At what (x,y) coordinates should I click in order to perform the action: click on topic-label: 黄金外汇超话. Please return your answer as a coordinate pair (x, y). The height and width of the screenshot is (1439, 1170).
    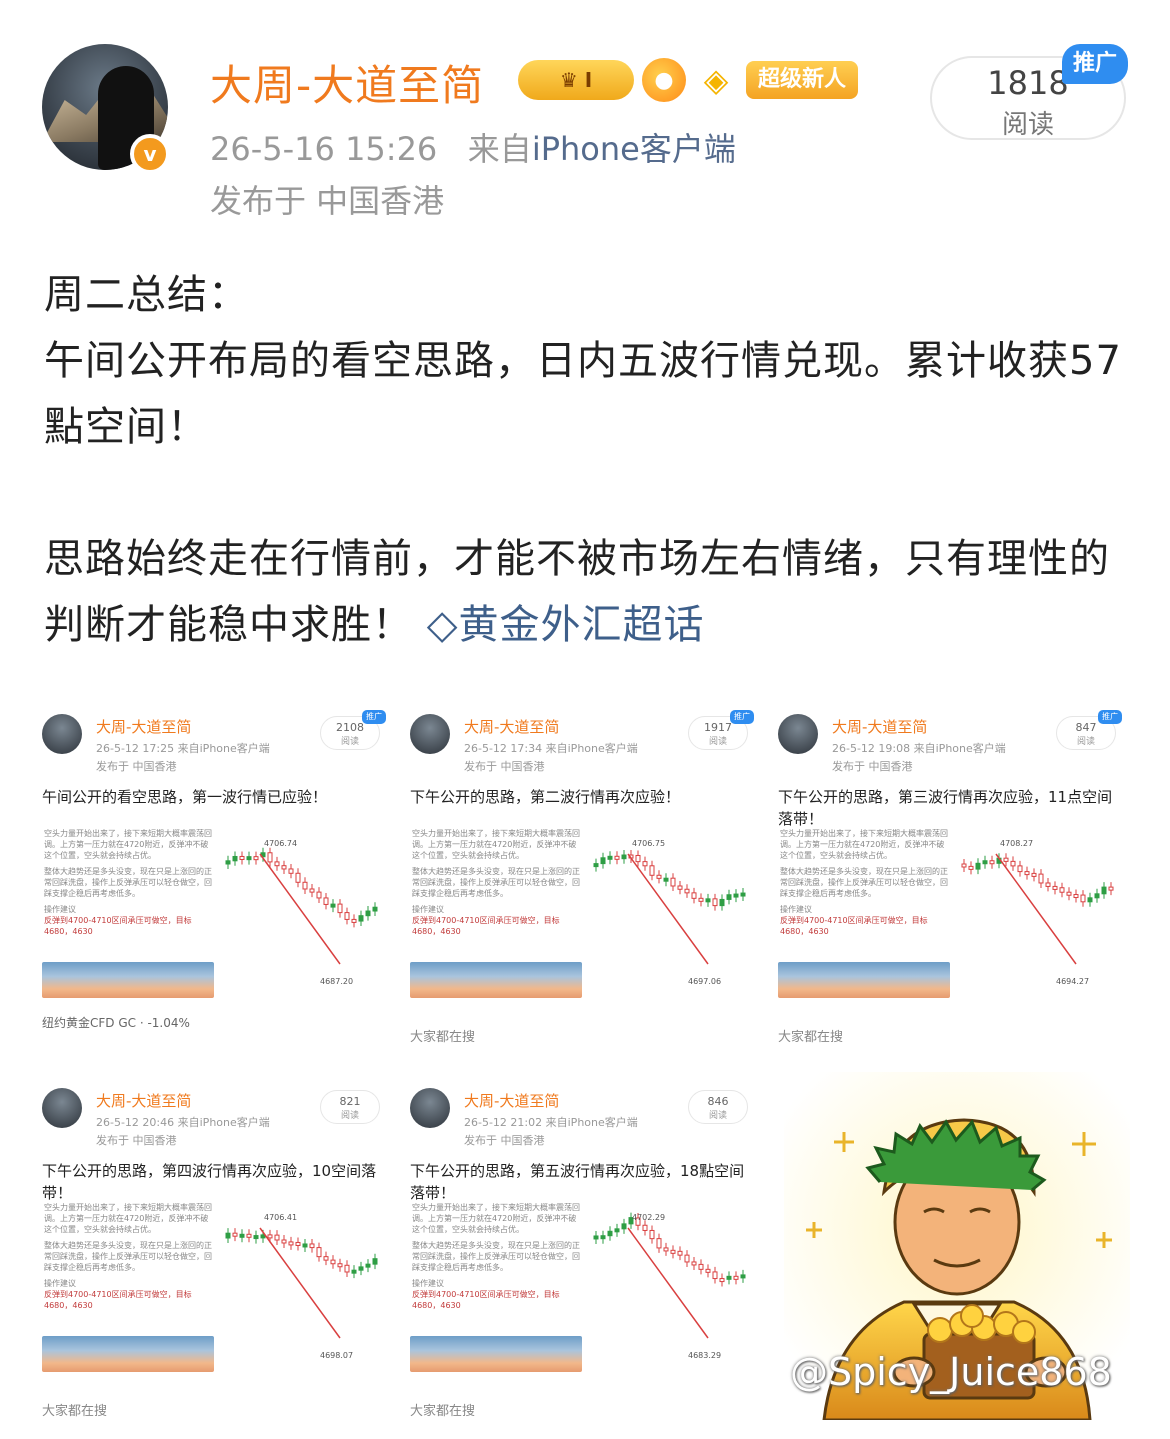
    Looking at the image, I should click on (581, 625).